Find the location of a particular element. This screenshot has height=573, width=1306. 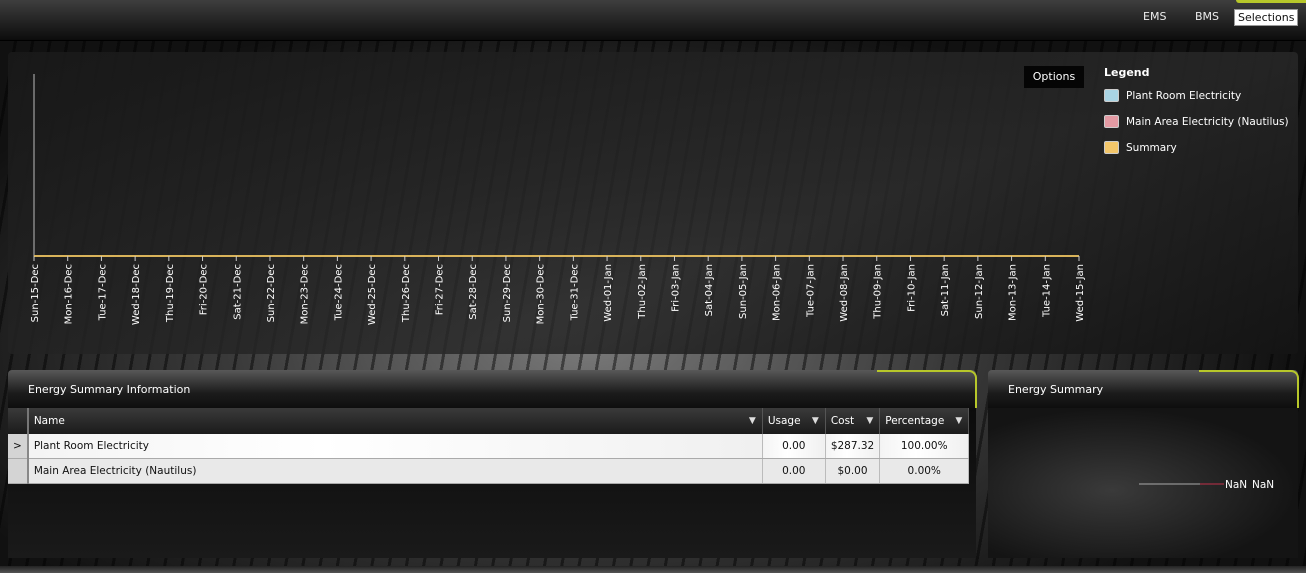

x-tick-label: Tue-07-Jan is located at coordinates (810, 291).